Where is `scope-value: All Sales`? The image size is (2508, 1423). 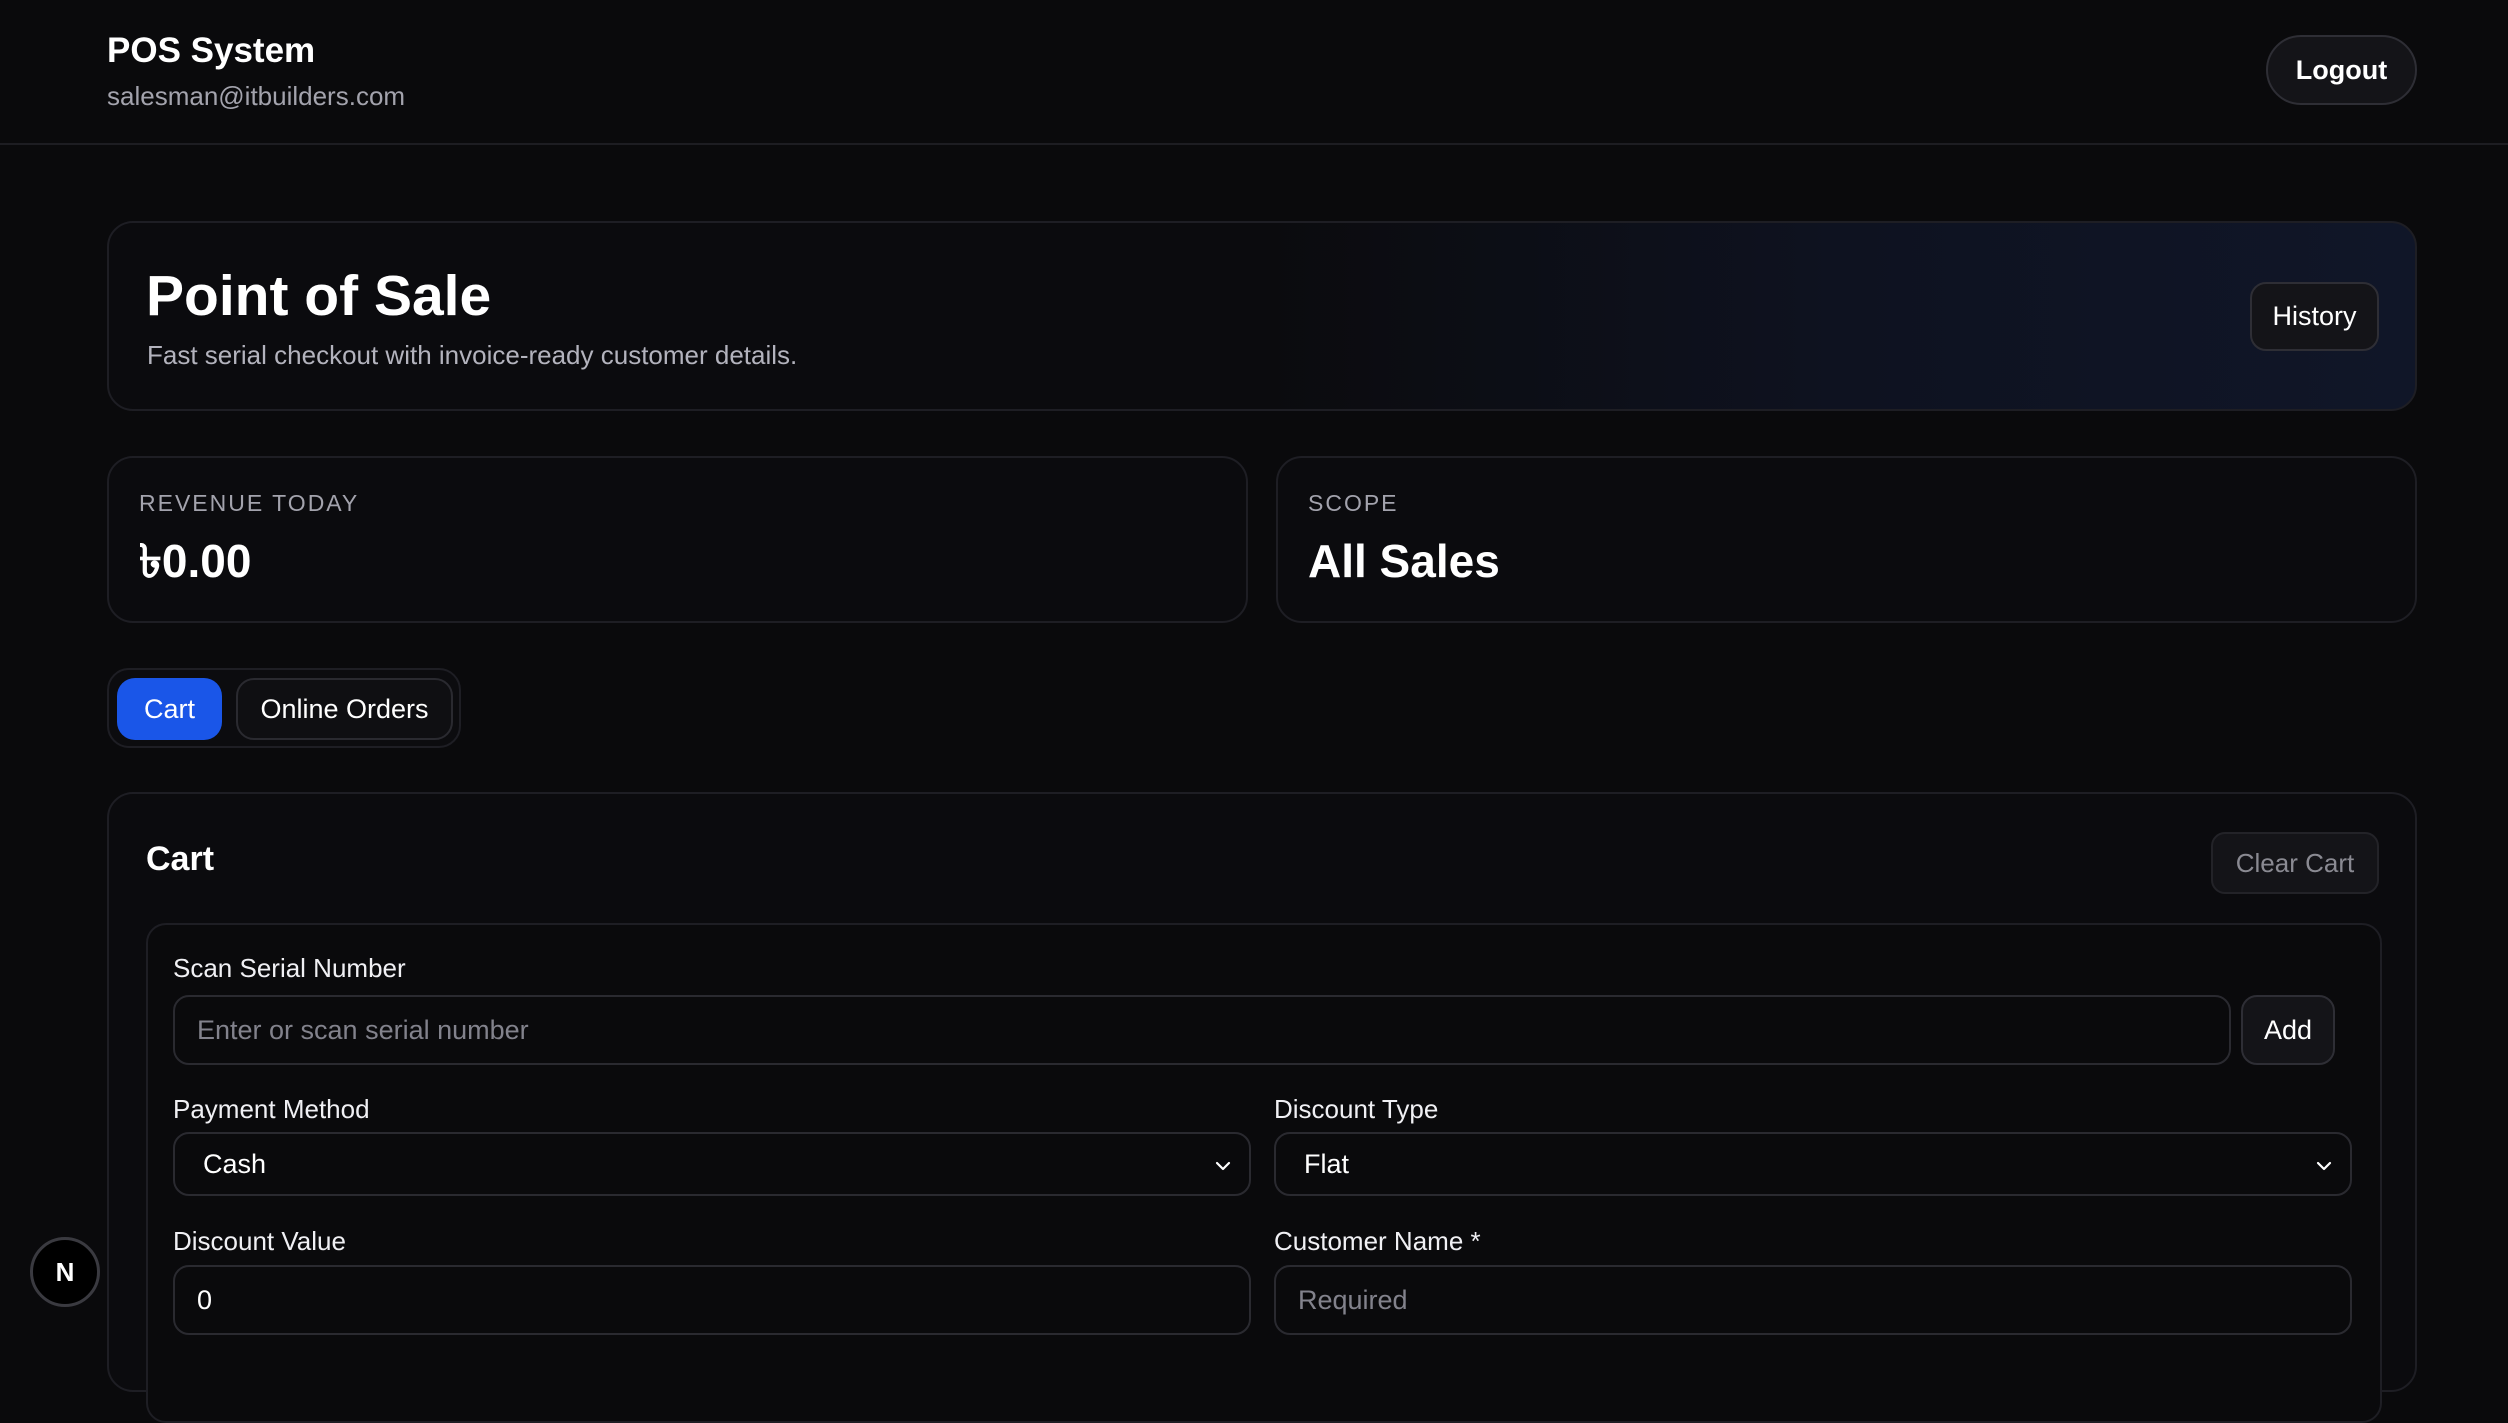 scope-value: All Sales is located at coordinates (1404, 561).